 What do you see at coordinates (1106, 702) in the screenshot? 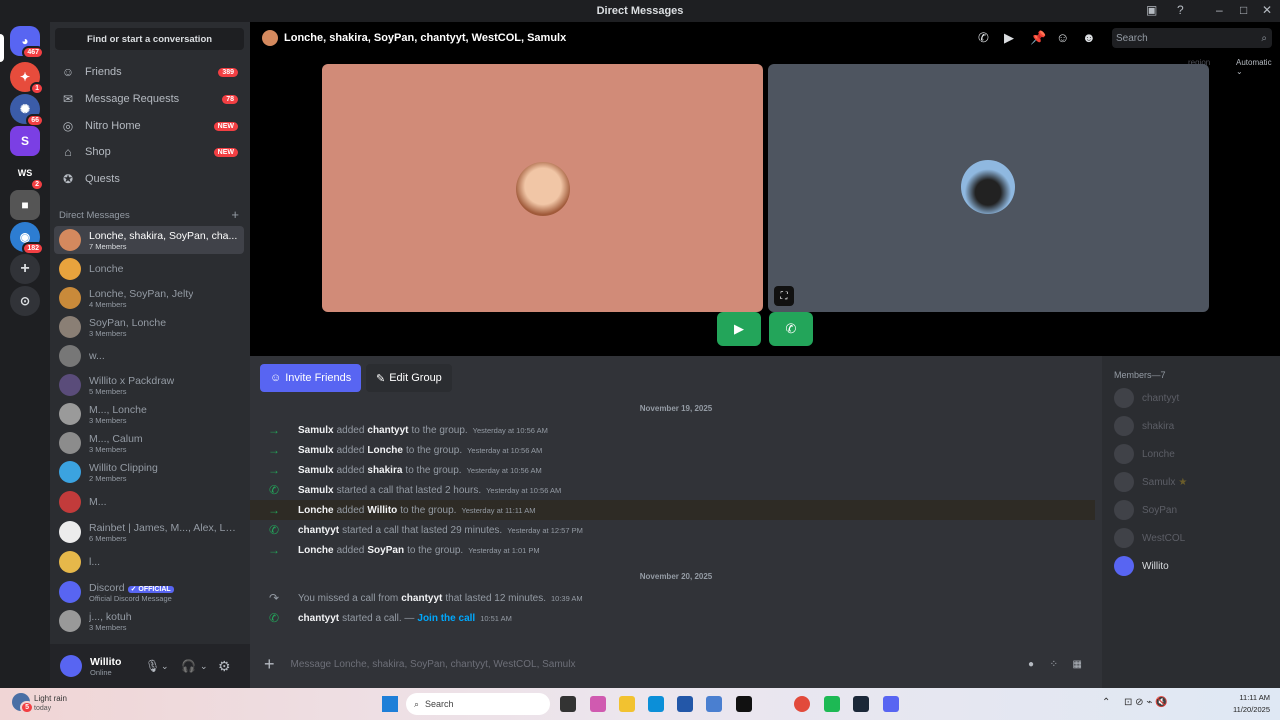
I see `tray-chevron-icon: ⌃` at bounding box center [1106, 702].